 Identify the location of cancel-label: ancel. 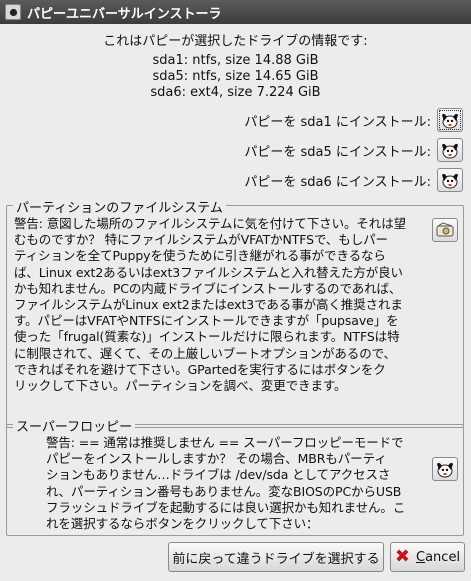
(443, 557).